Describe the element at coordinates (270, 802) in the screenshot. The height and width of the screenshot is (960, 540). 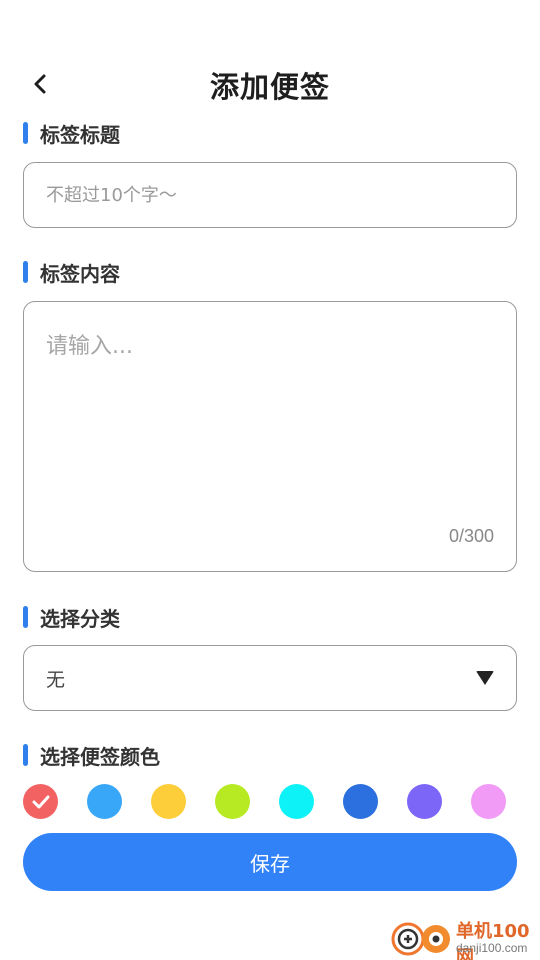
I see `color-swatch-row` at that location.